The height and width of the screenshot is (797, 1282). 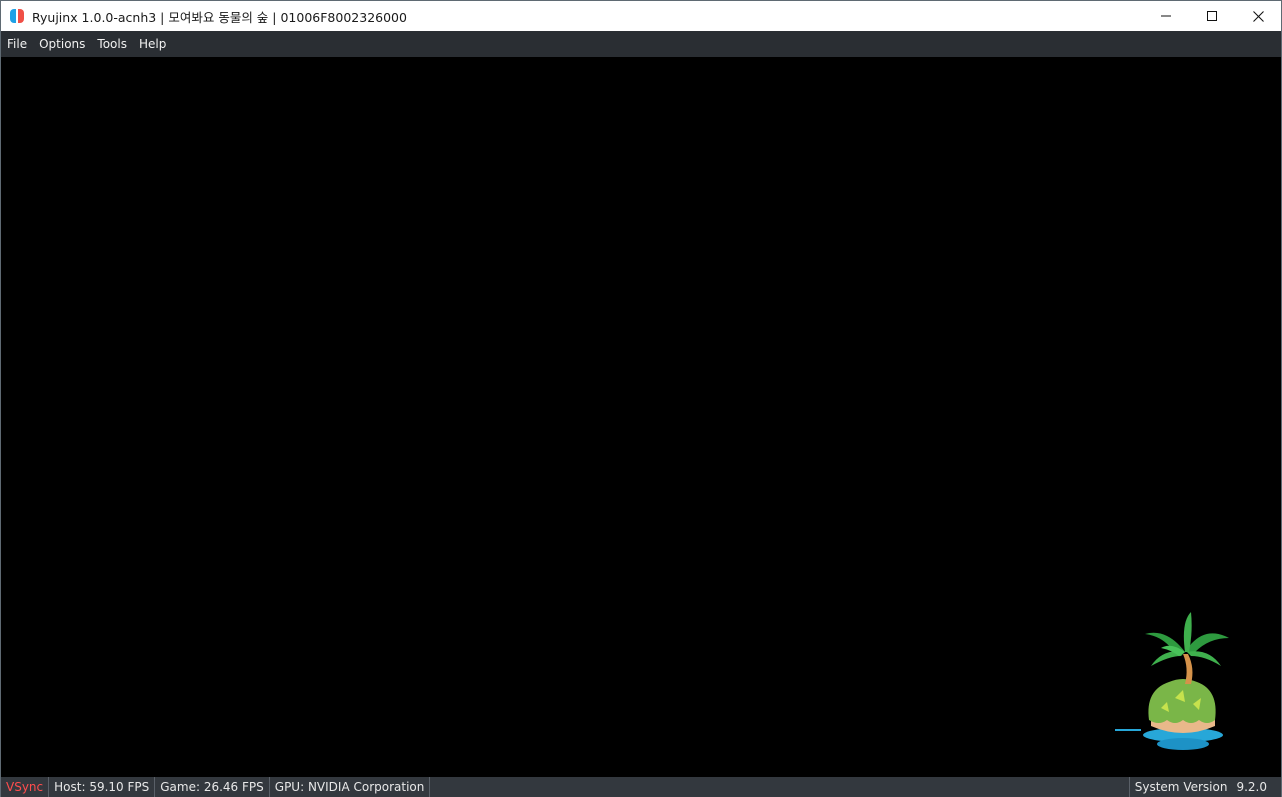 I want to click on close-button, so click(x=1258, y=16).